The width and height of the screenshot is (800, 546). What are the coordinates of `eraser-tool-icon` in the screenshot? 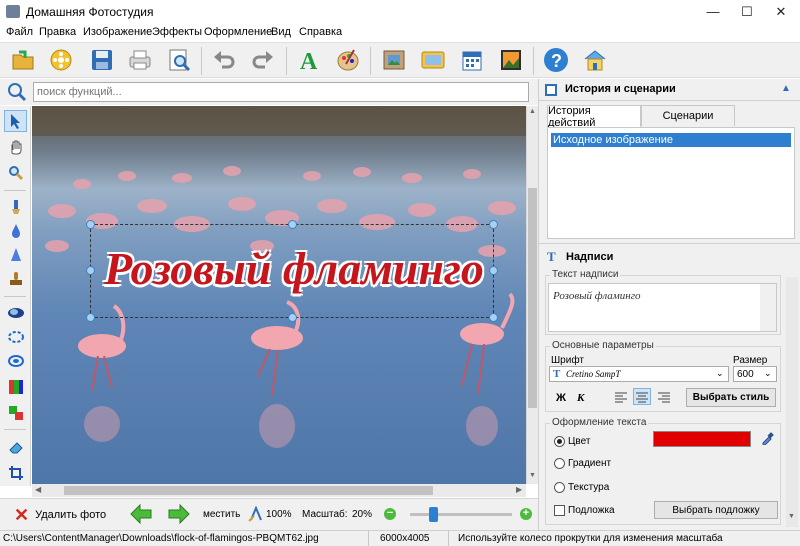 It's located at (15, 447).